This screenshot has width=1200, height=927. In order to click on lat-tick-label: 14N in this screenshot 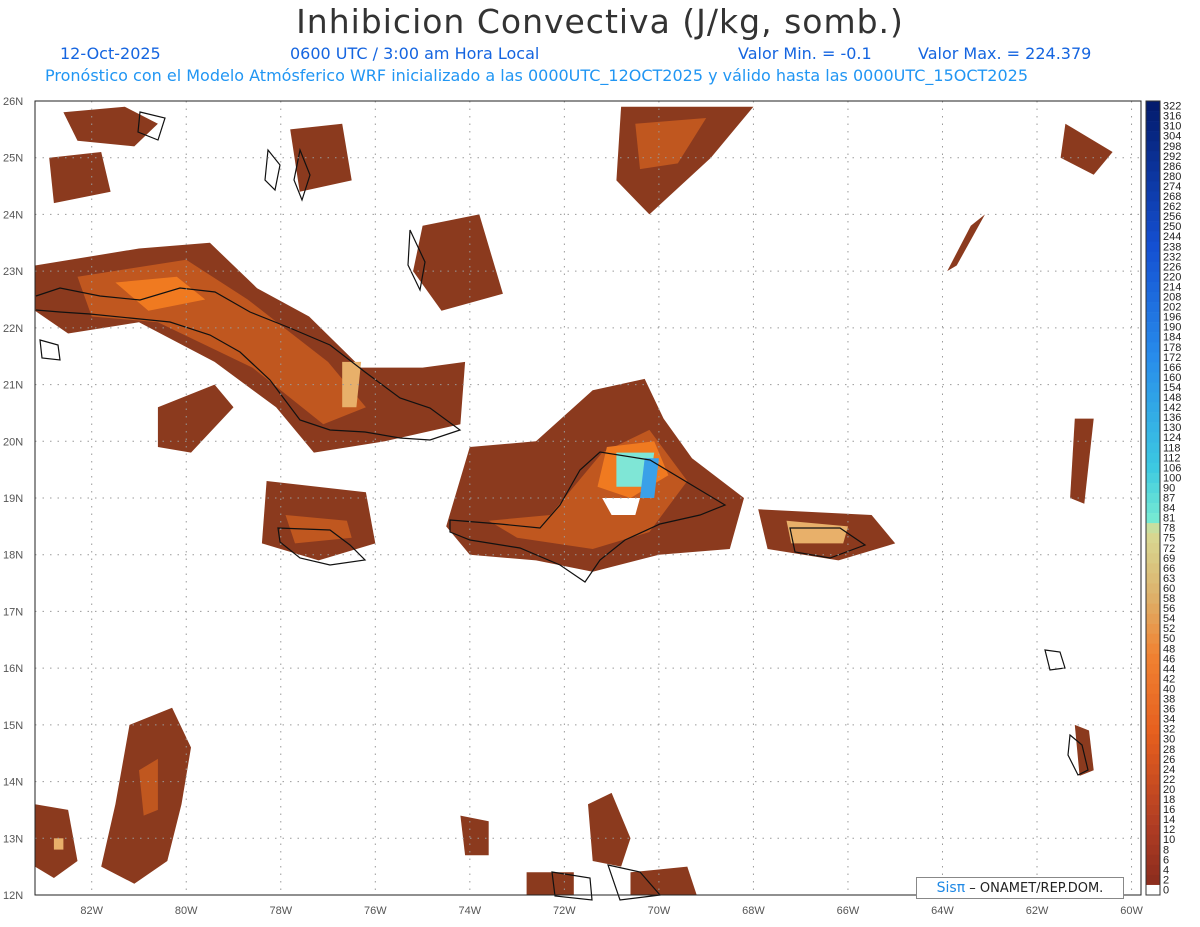, I will do `click(13, 783)`.